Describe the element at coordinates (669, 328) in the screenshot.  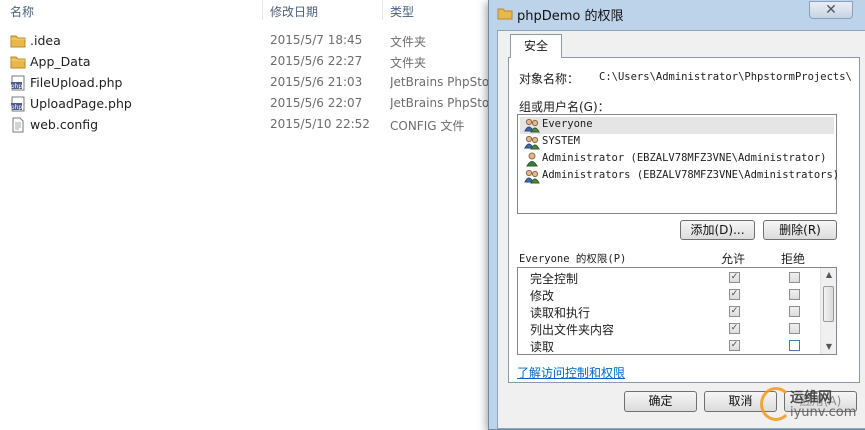
I see `permission-row: 列出文件夹内容 ✓` at that location.